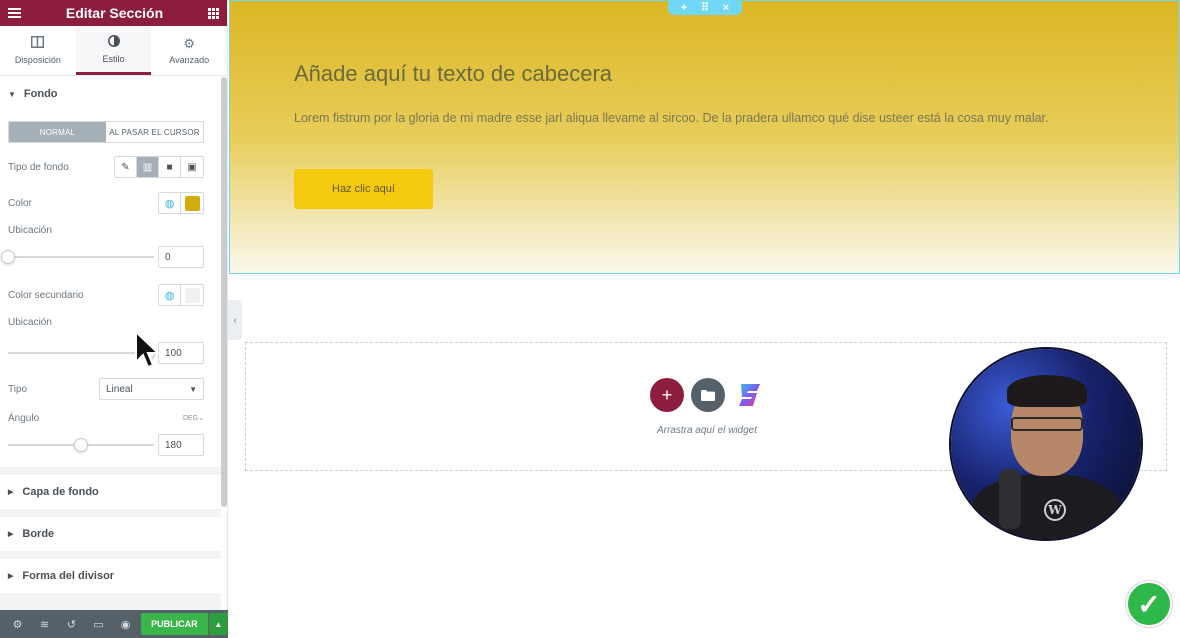 The image size is (1180, 638). What do you see at coordinates (174, 624) in the screenshot?
I see `publish-button: PUBLICAR` at bounding box center [174, 624].